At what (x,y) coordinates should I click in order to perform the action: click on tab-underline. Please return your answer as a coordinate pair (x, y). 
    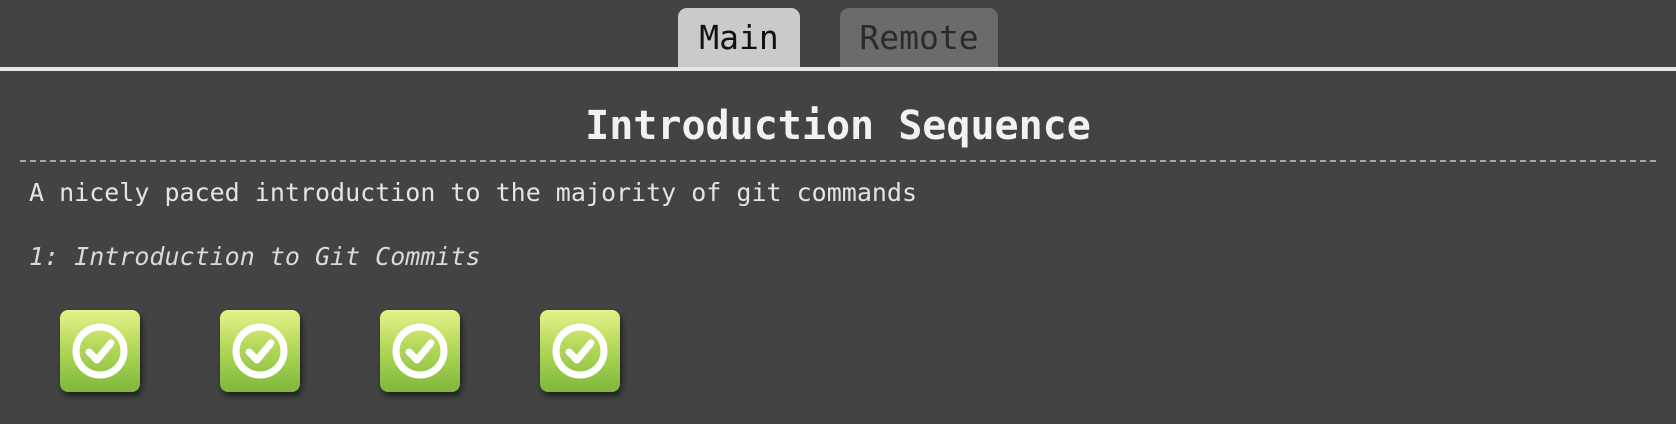
    Looking at the image, I should click on (838, 69).